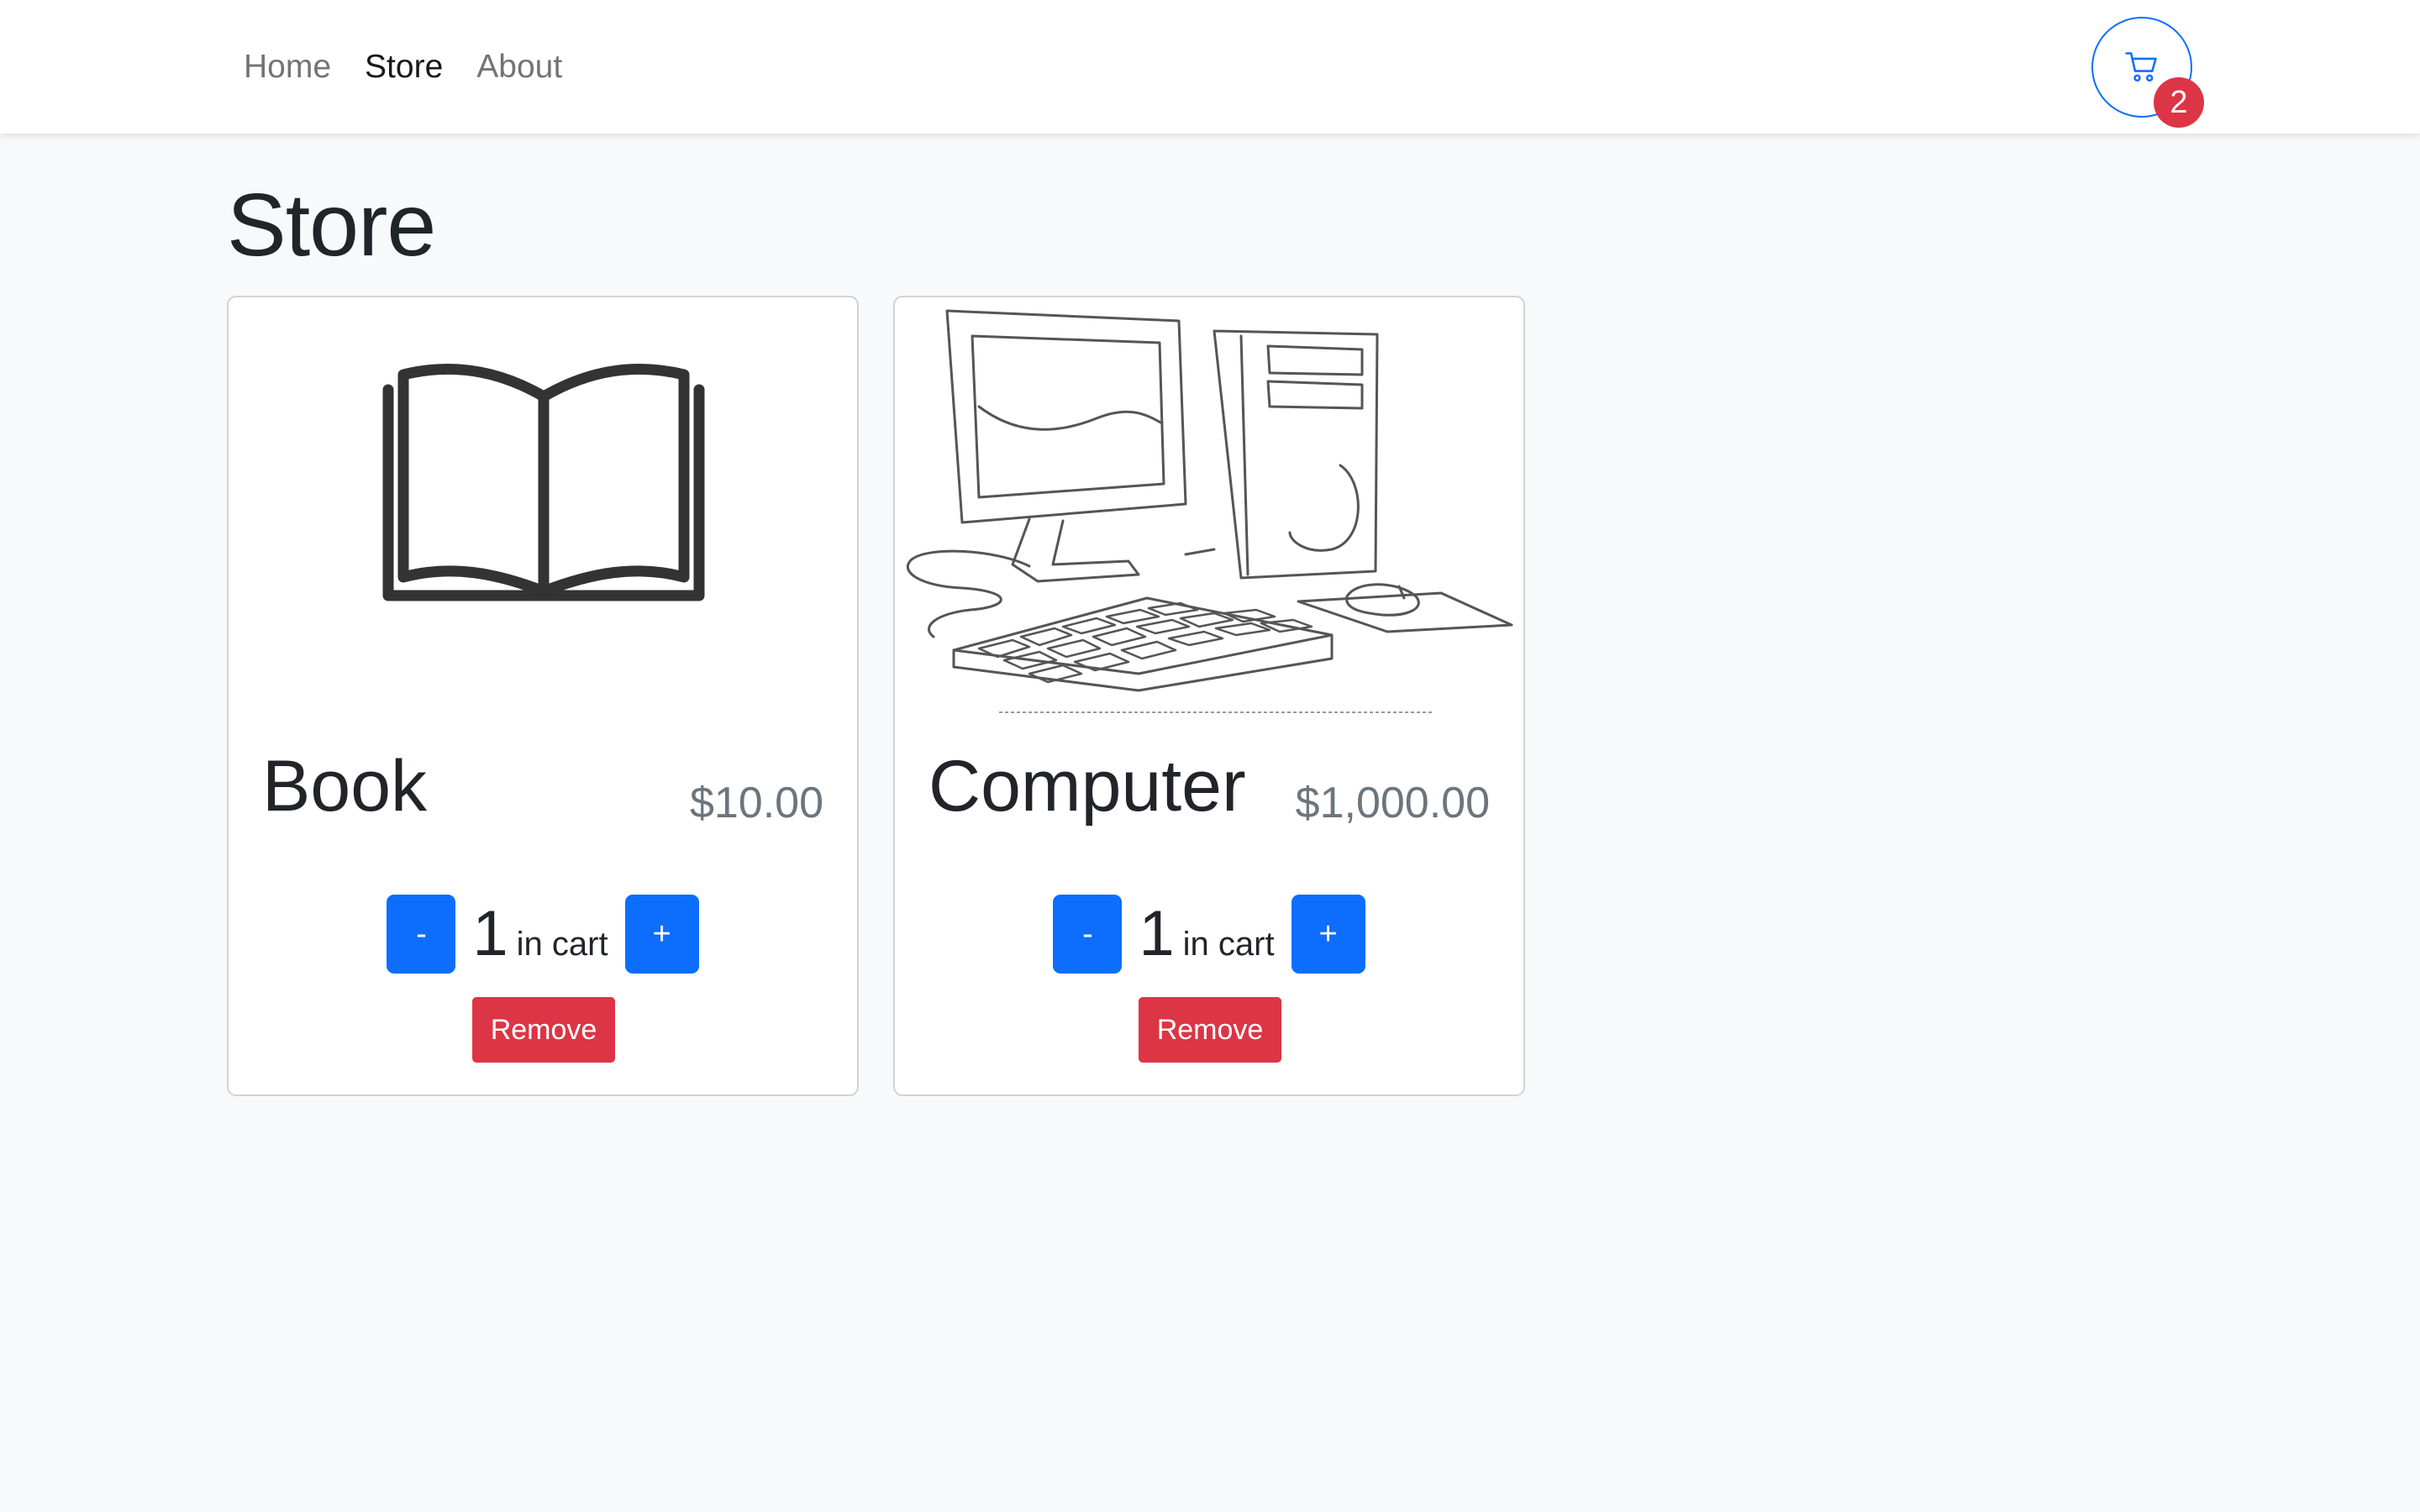 This screenshot has height=1512, width=2420. Describe the element at coordinates (756, 803) in the screenshot. I see `product-price: $10.00` at that location.